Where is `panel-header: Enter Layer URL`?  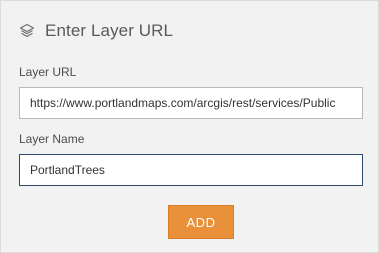 panel-header: Enter Layer URL is located at coordinates (96, 31).